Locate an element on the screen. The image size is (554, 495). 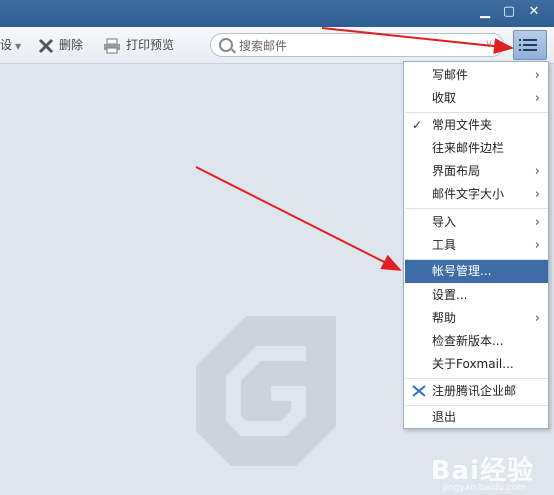
chevron-down-icon: ▼ is located at coordinates (18, 46).